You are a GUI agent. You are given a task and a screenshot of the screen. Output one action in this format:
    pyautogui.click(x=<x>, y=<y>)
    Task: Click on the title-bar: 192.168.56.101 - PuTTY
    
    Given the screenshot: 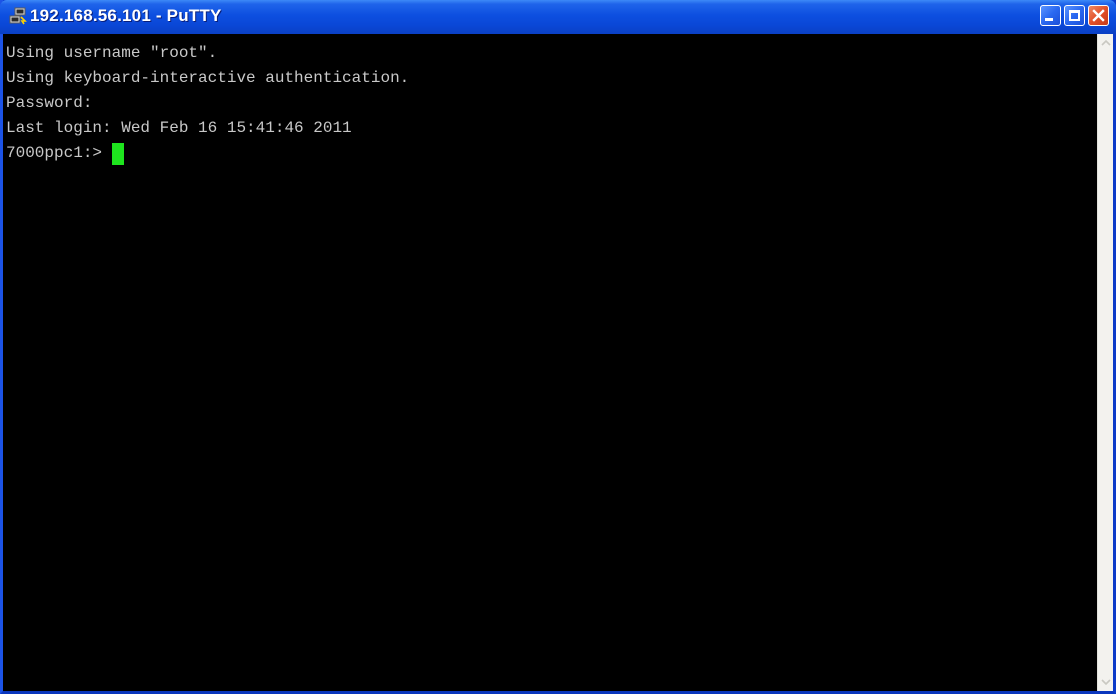 What is the action you would take?
    pyautogui.click(x=558, y=17)
    